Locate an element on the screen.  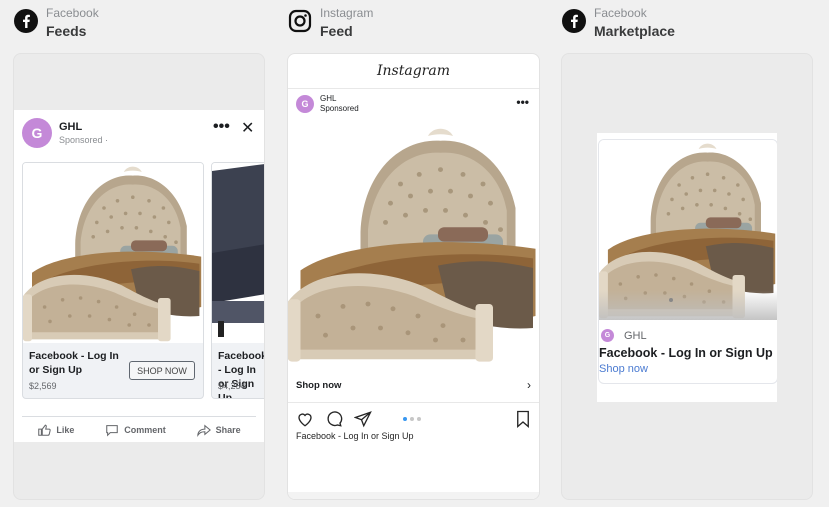
platform-label: Instagram is located at coordinates (347, 13).